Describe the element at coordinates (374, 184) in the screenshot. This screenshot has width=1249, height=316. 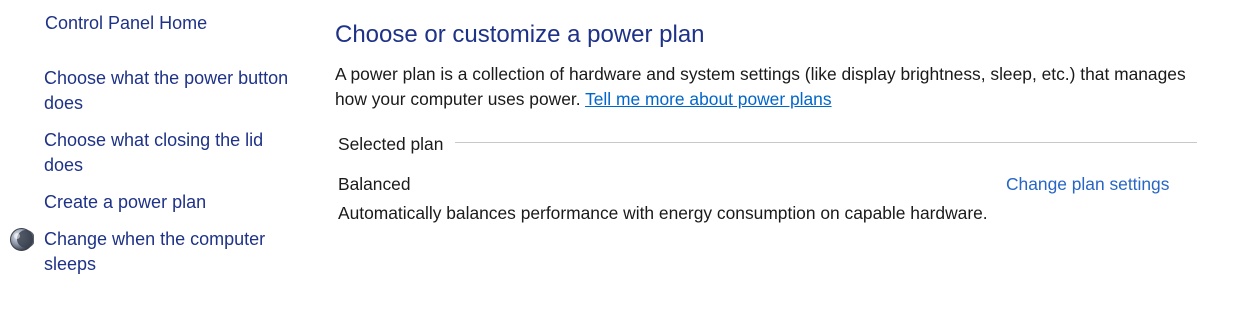
I see `plan-name: Balanced` at that location.